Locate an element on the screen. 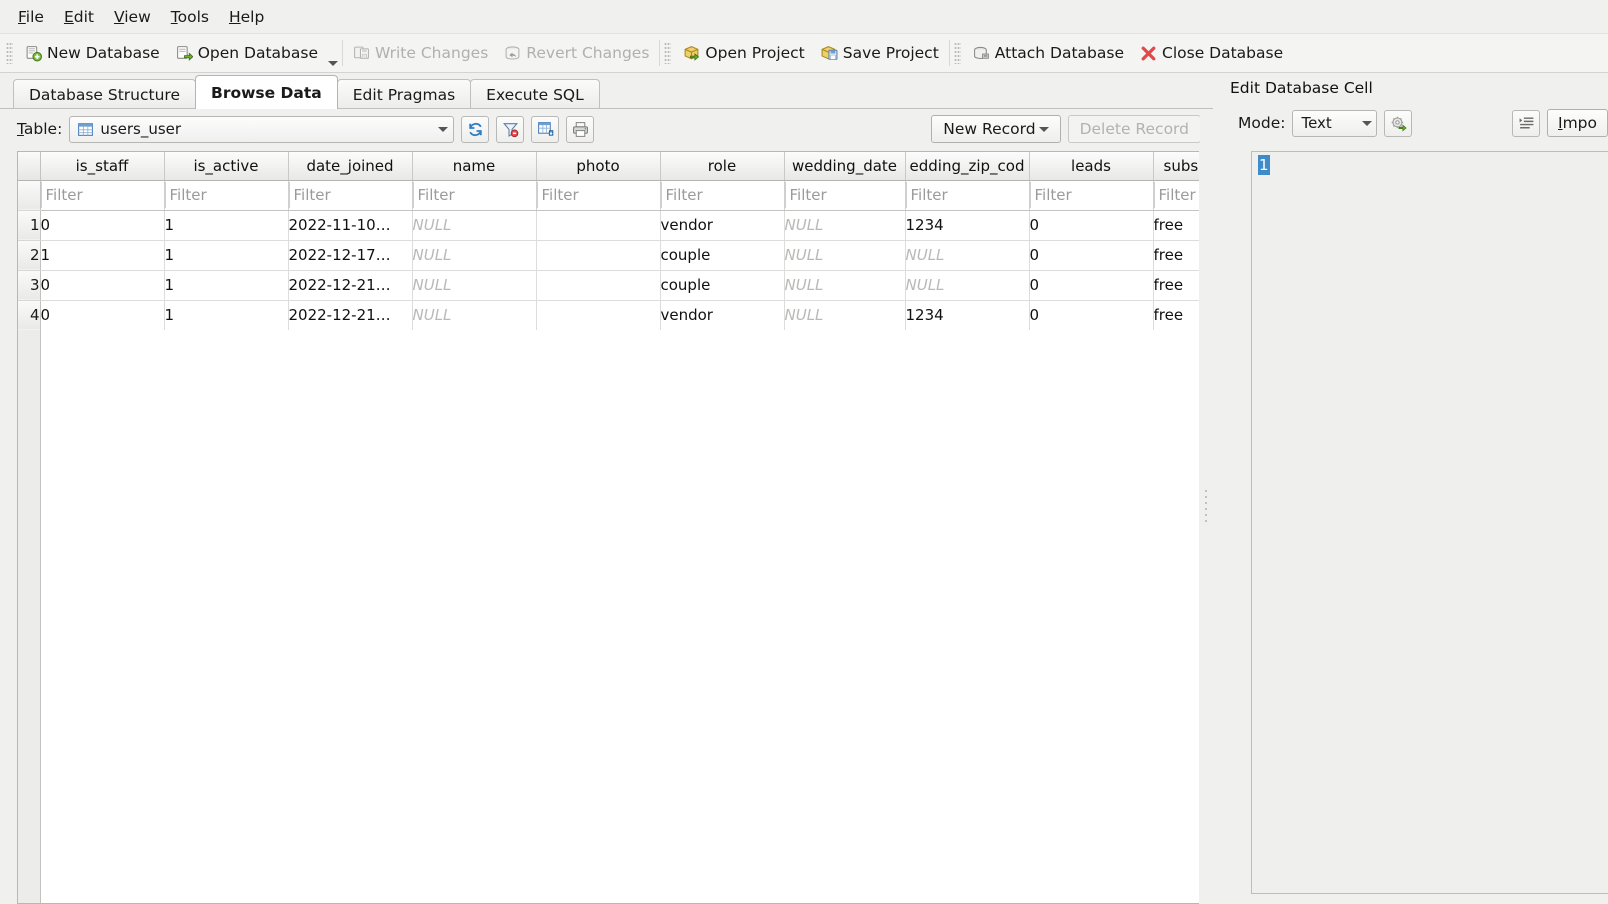 This screenshot has height=904, width=1608. revert-changes-button: Revert Changes is located at coordinates (576, 53).